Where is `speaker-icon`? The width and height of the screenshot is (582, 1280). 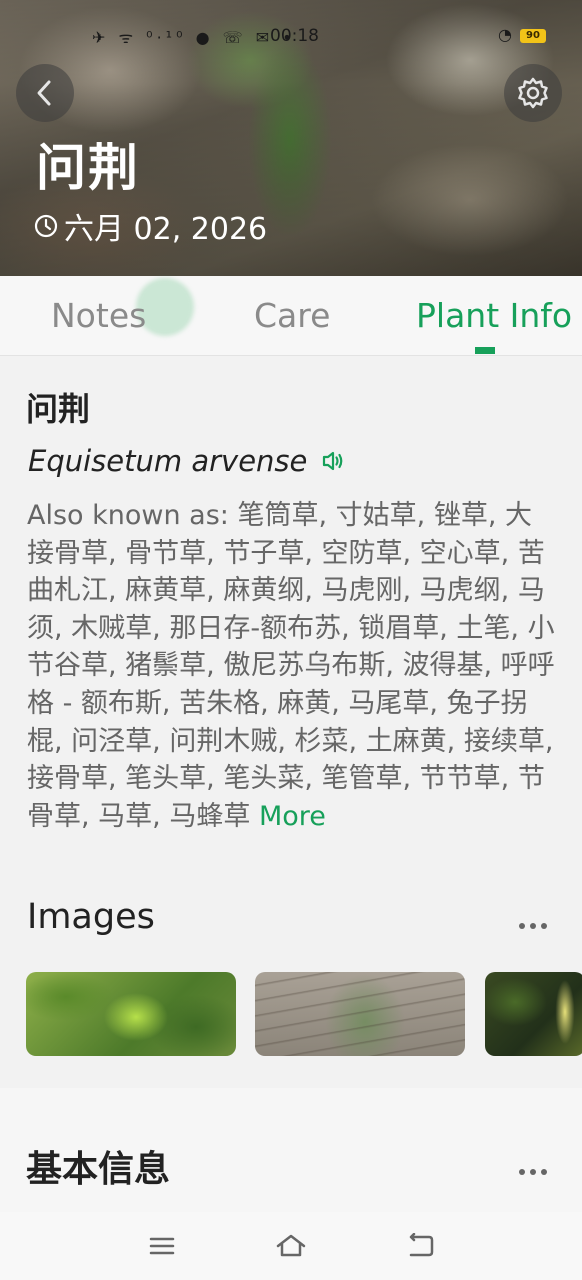
speaker-icon is located at coordinates (333, 461).